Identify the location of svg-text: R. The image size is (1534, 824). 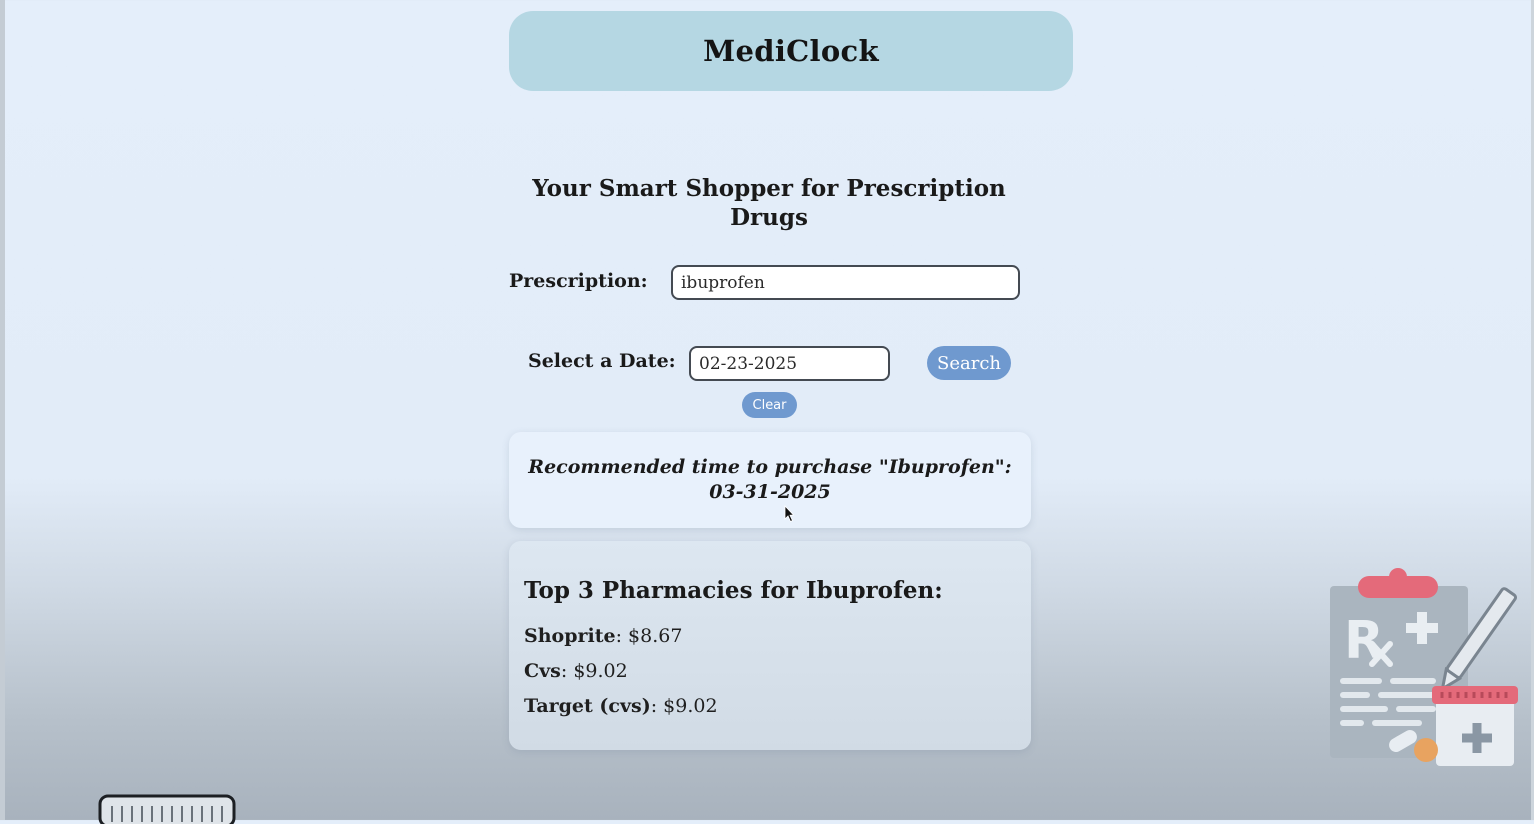
(1364, 641).